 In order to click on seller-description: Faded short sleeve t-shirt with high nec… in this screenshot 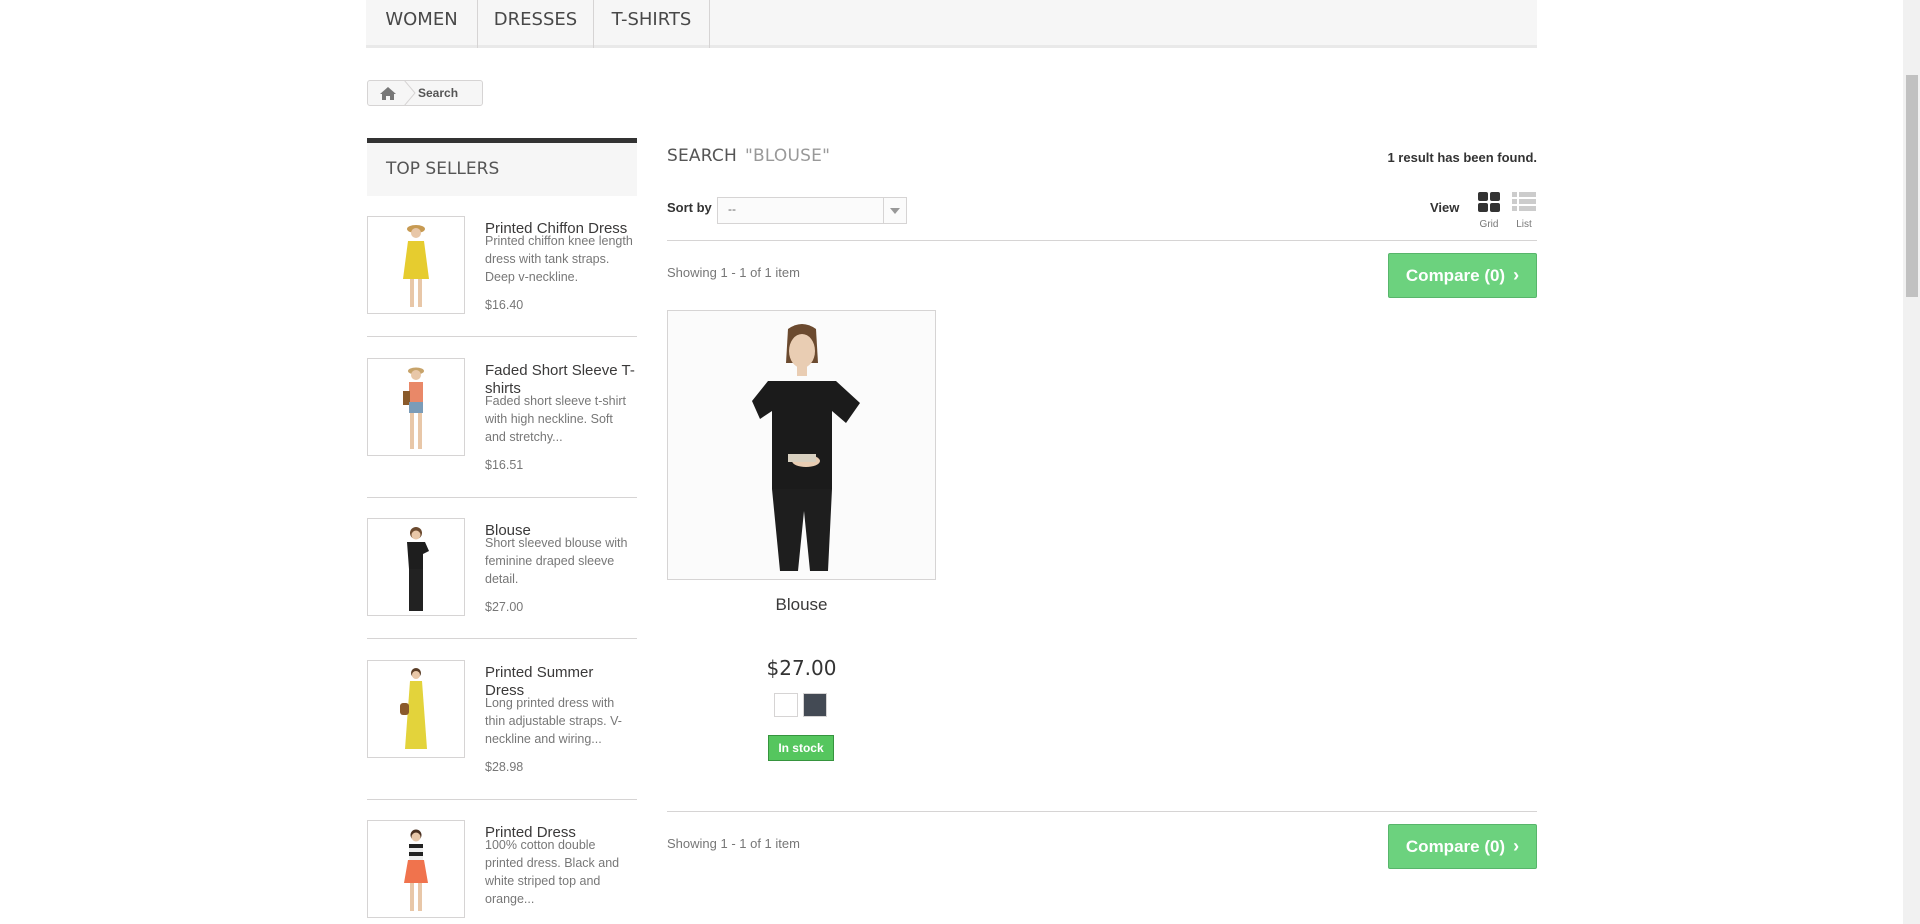, I will do `click(556, 419)`.